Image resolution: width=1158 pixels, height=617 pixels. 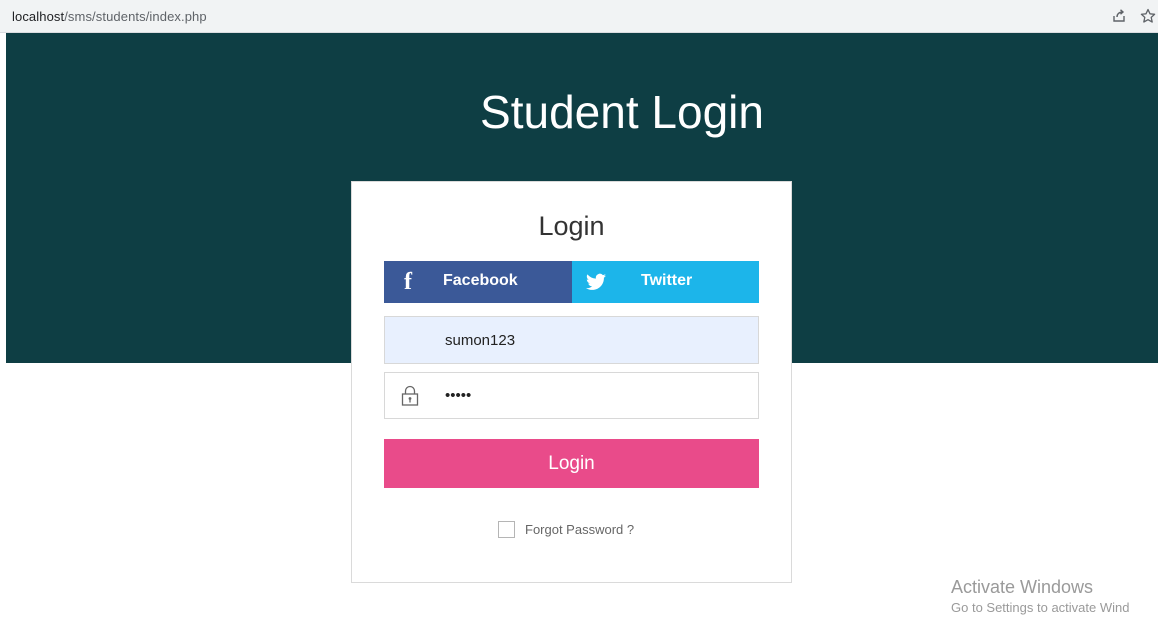 I want to click on url-text: localhost/sms/students/index.php, so click(x=109, y=16).